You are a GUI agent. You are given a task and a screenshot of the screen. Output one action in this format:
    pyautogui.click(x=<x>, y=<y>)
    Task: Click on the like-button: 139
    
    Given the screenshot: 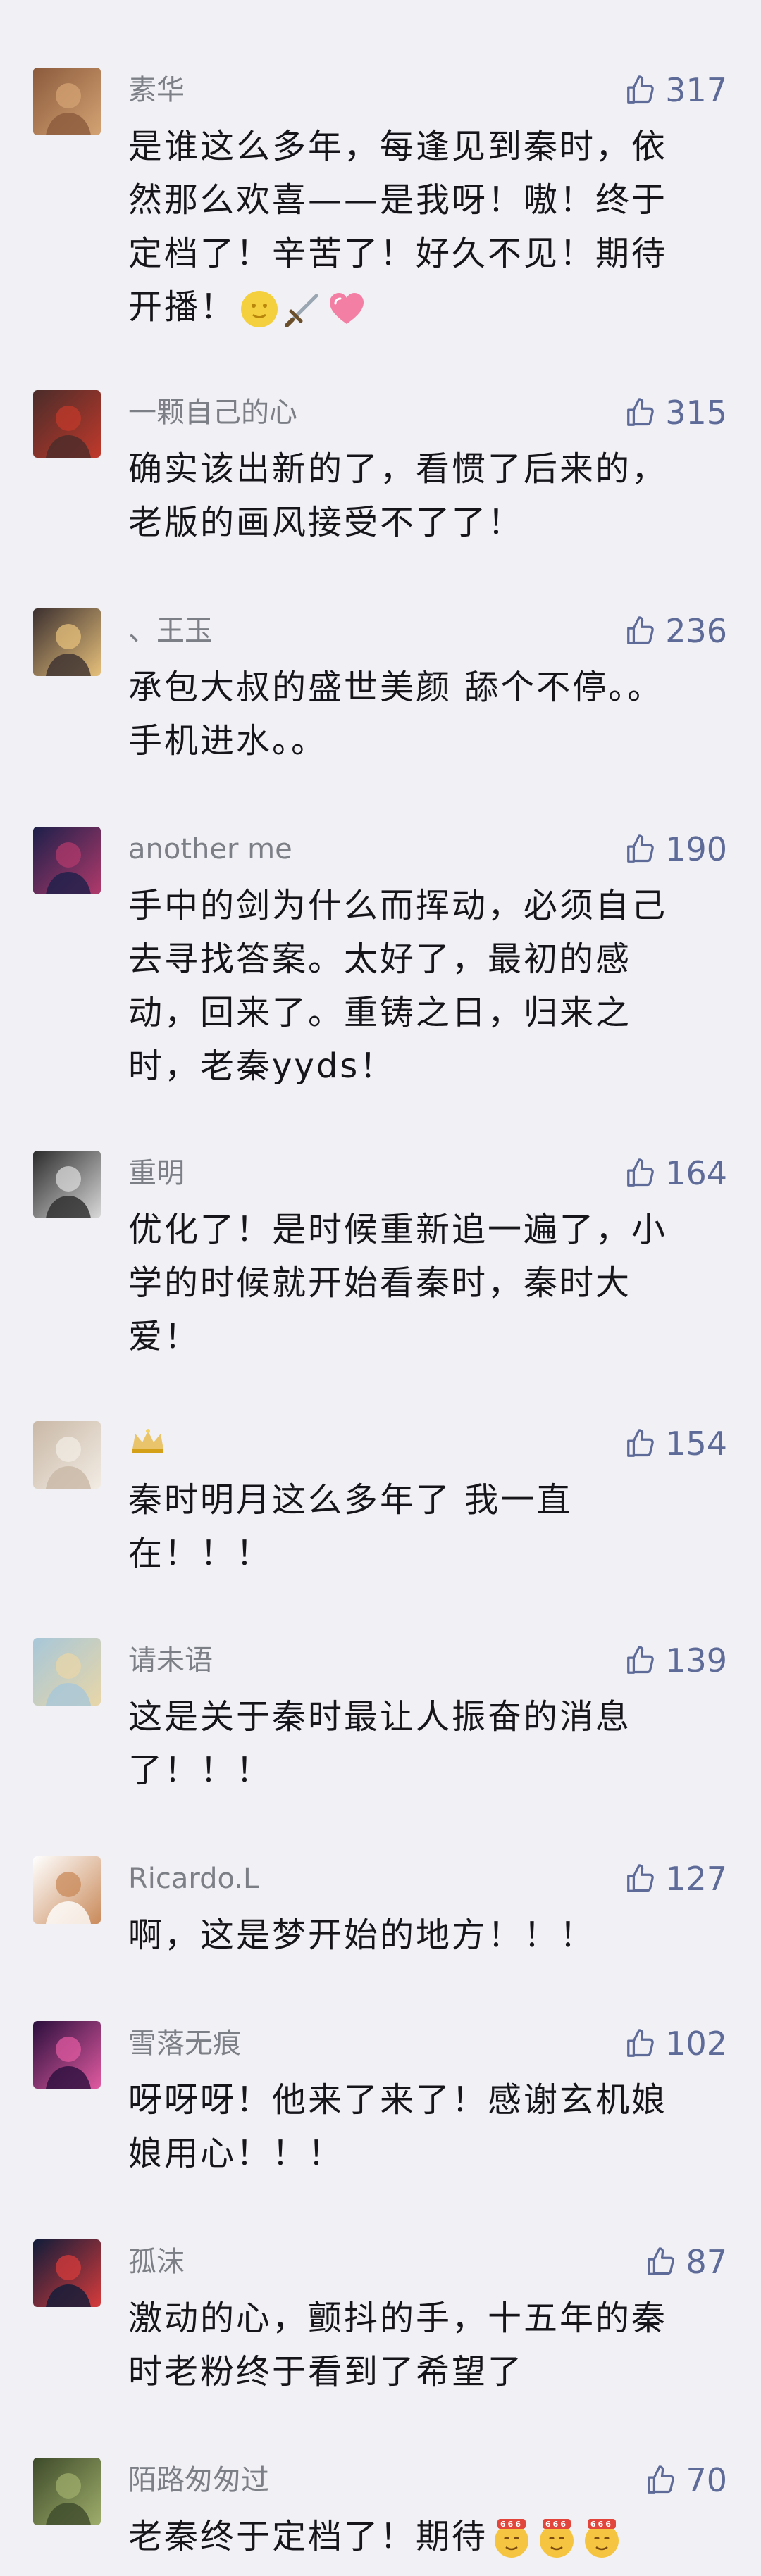 What is the action you would take?
    pyautogui.click(x=675, y=1660)
    